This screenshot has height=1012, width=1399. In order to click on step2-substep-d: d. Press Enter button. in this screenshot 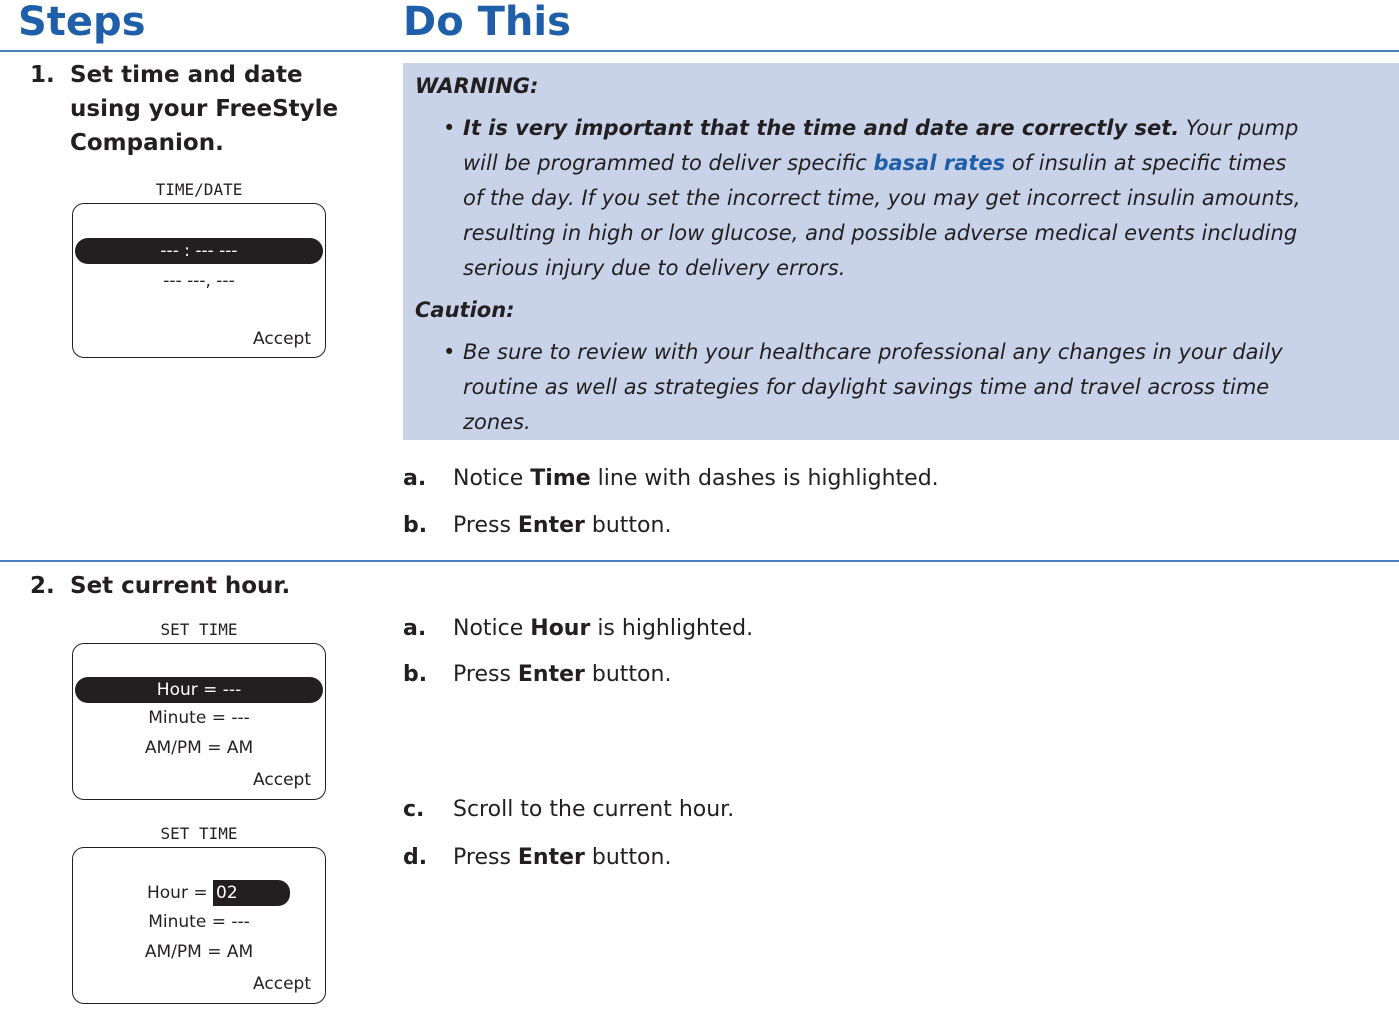, I will do `click(537, 858)`.